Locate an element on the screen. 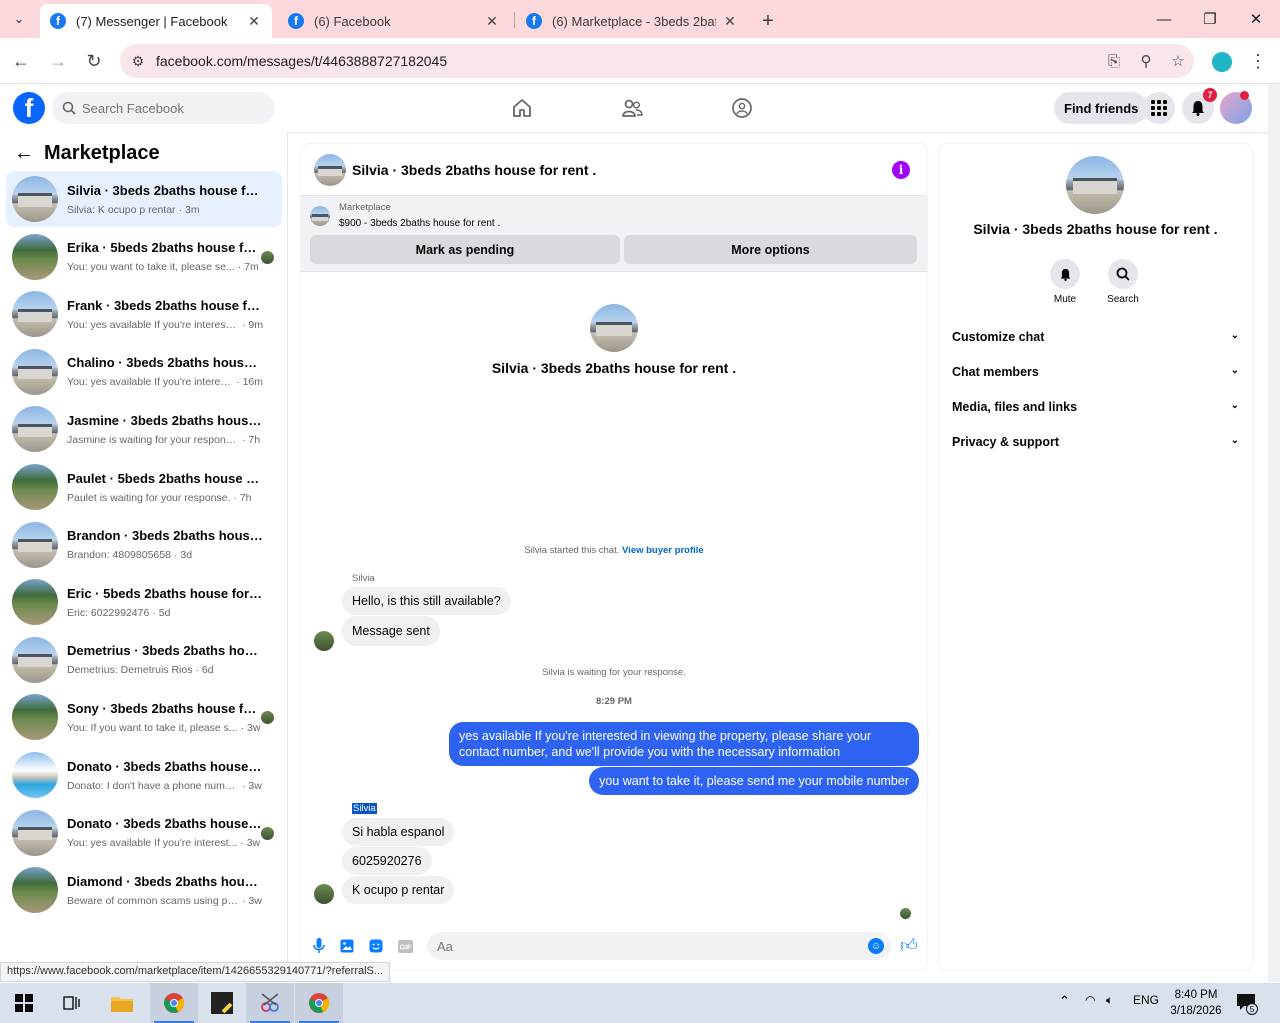 The height and width of the screenshot is (1023, 1280). groups-icon is located at coordinates (742, 108).